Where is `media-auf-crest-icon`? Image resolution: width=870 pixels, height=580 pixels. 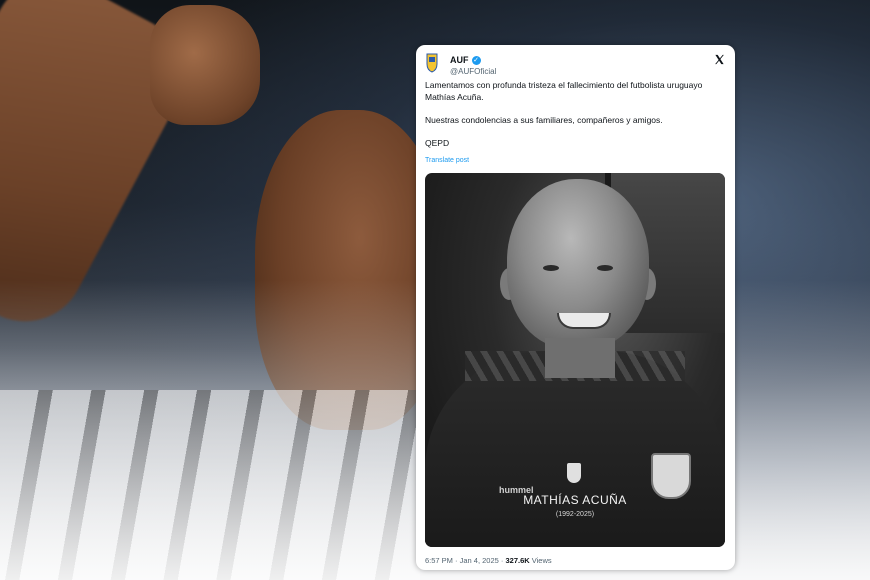 media-auf-crest-icon is located at coordinates (574, 473).